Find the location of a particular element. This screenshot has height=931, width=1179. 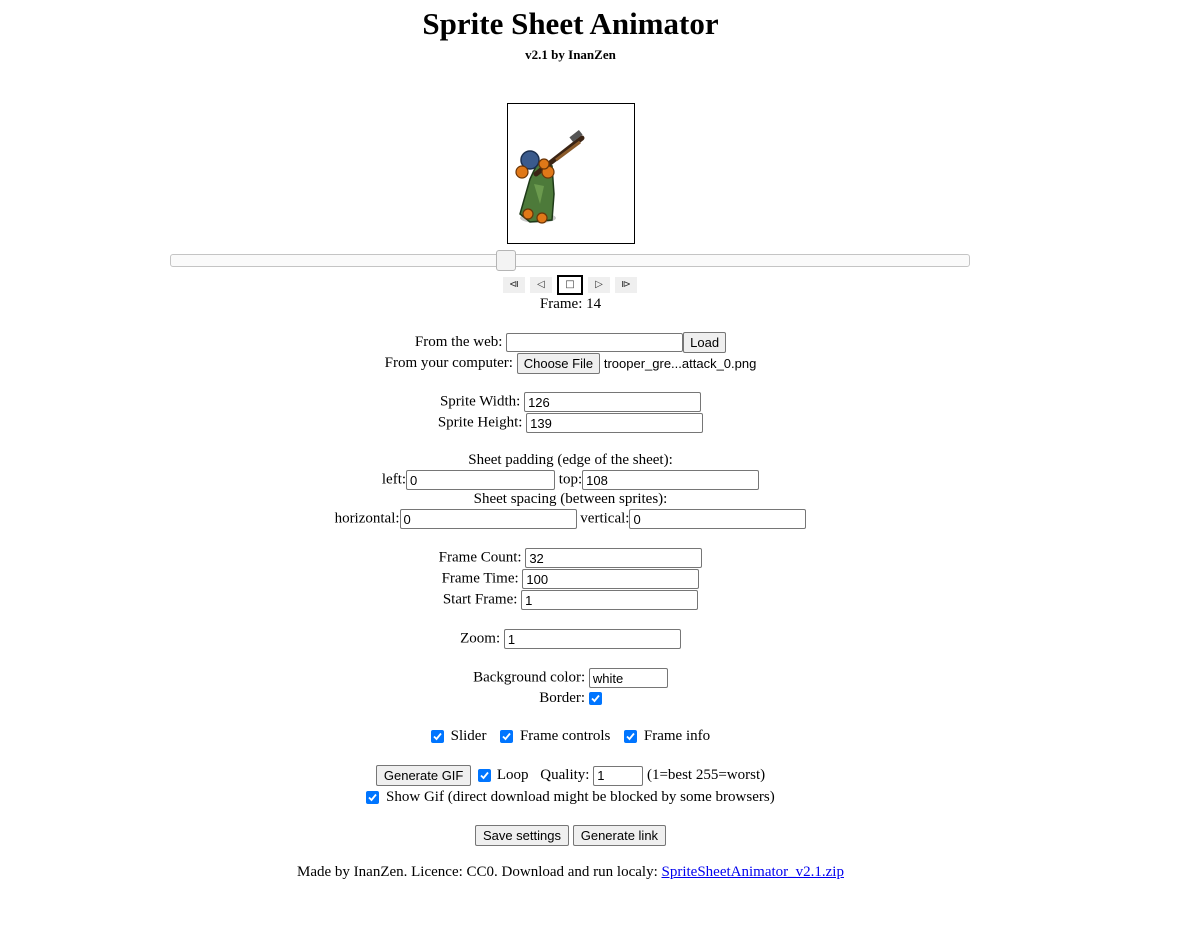

frame-slider-track is located at coordinates (570, 260).